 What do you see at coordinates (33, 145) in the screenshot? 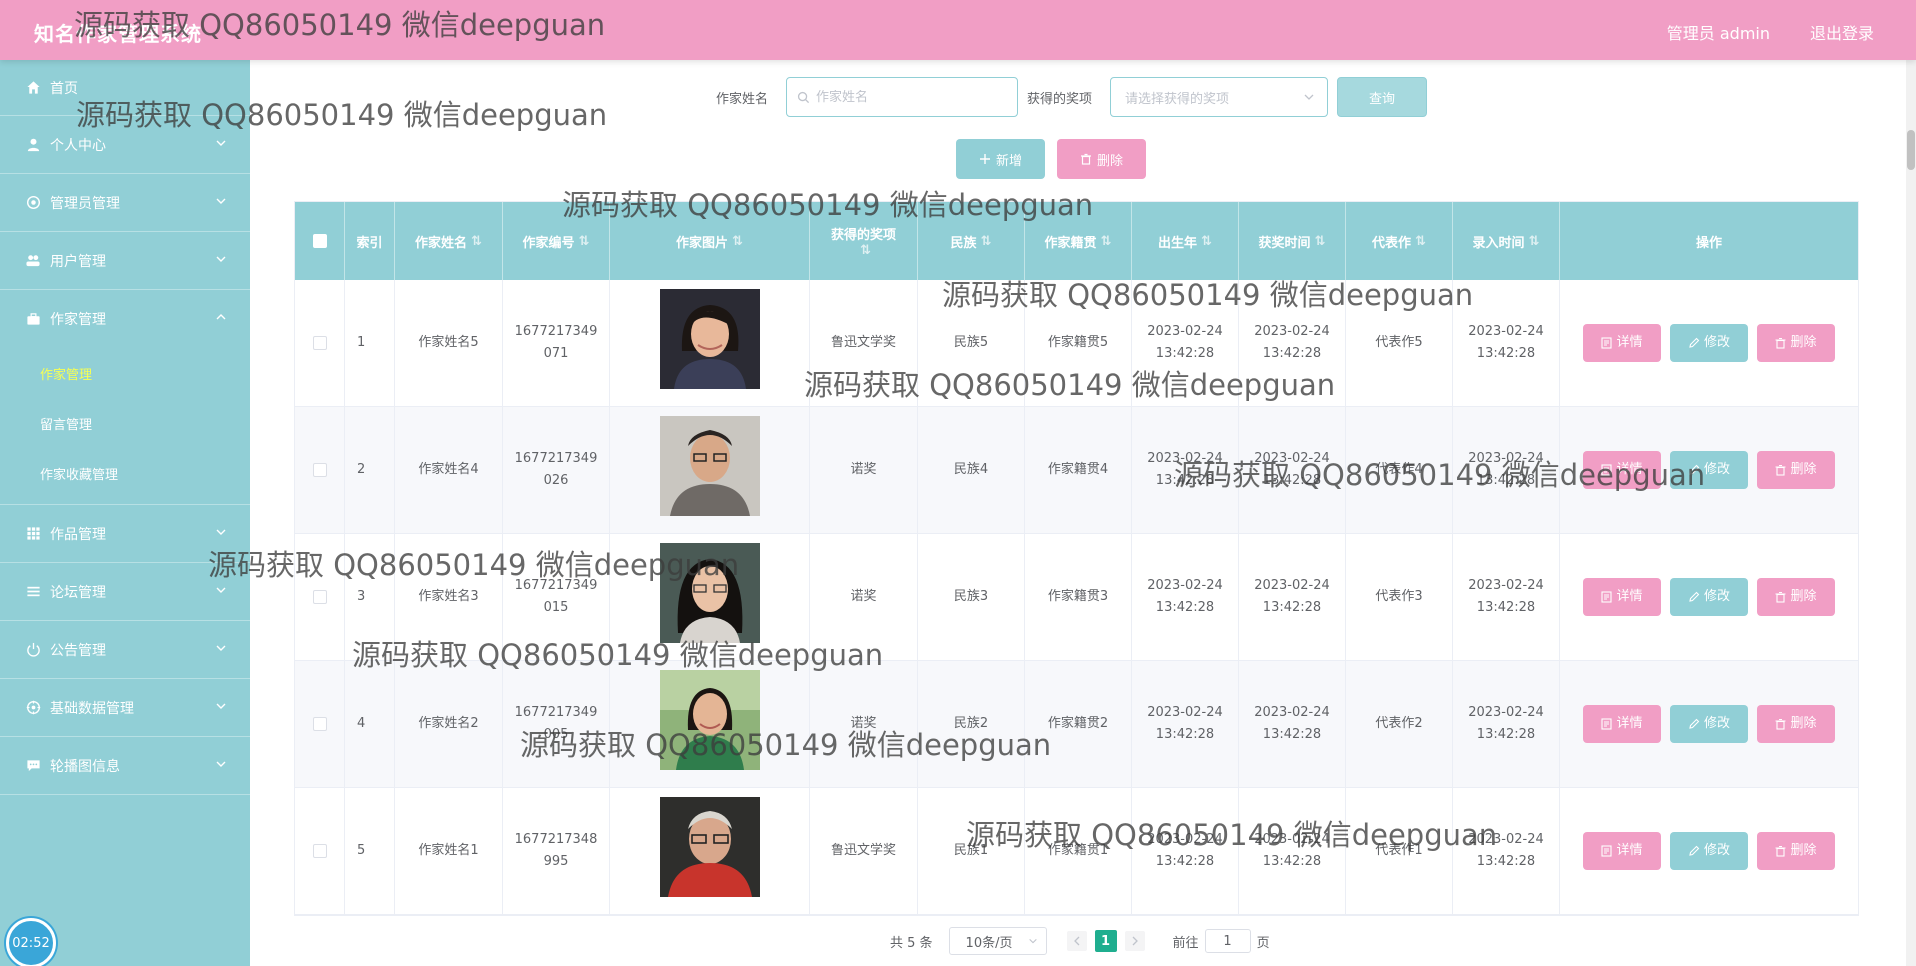
I see `user-icon` at bounding box center [33, 145].